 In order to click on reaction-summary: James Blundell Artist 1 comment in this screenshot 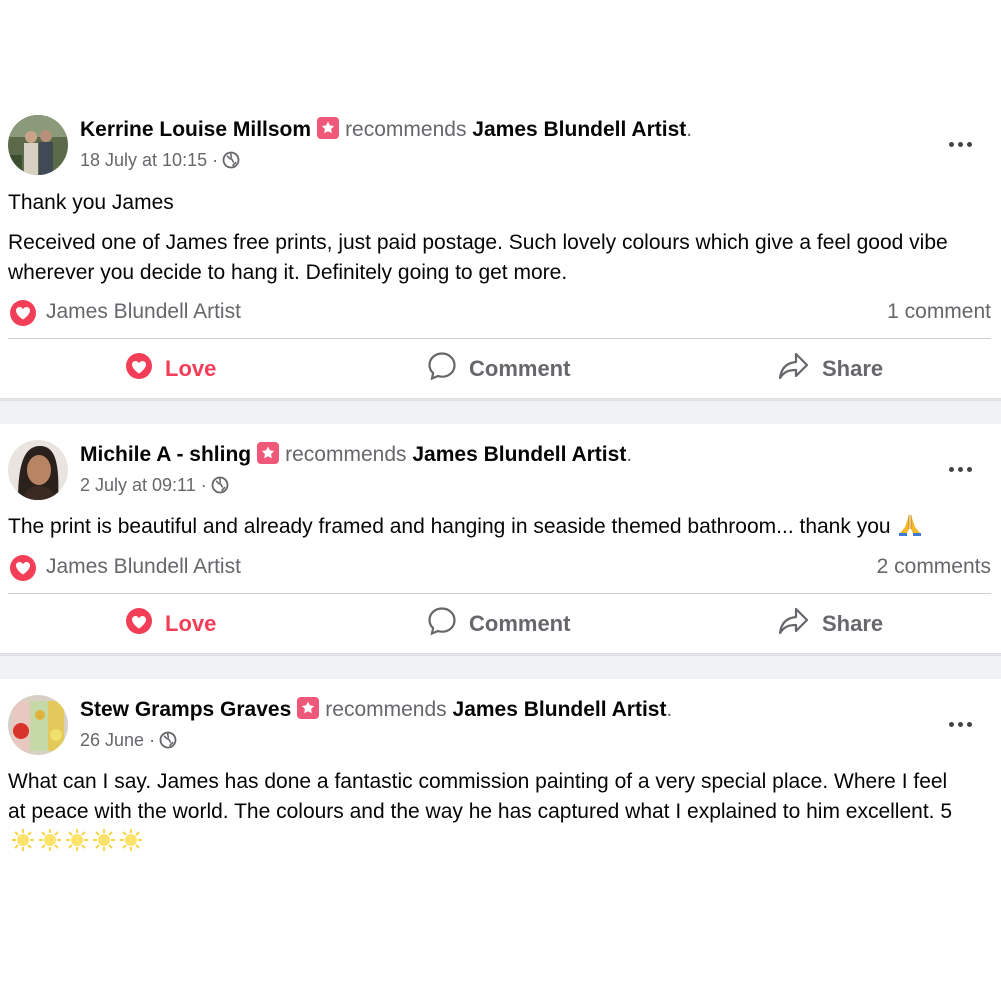, I will do `click(499, 313)`.